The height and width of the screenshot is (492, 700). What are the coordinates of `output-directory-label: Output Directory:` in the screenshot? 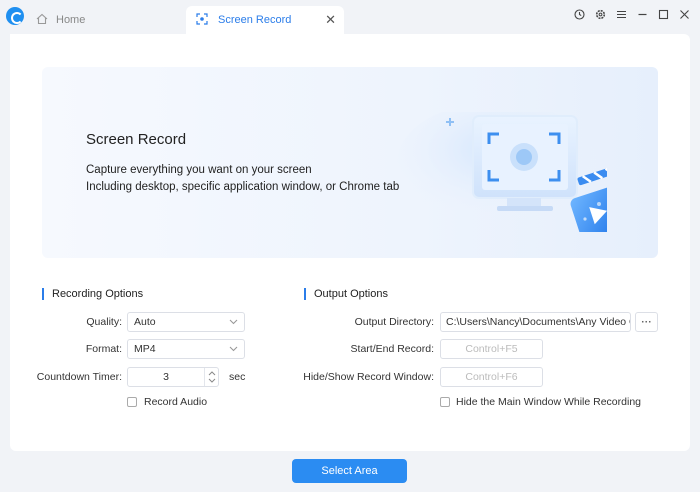 It's located at (394, 322).